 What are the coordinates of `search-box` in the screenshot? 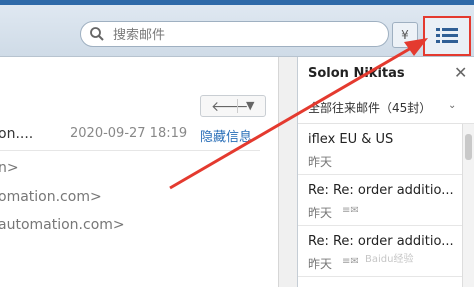 It's located at (234, 34).